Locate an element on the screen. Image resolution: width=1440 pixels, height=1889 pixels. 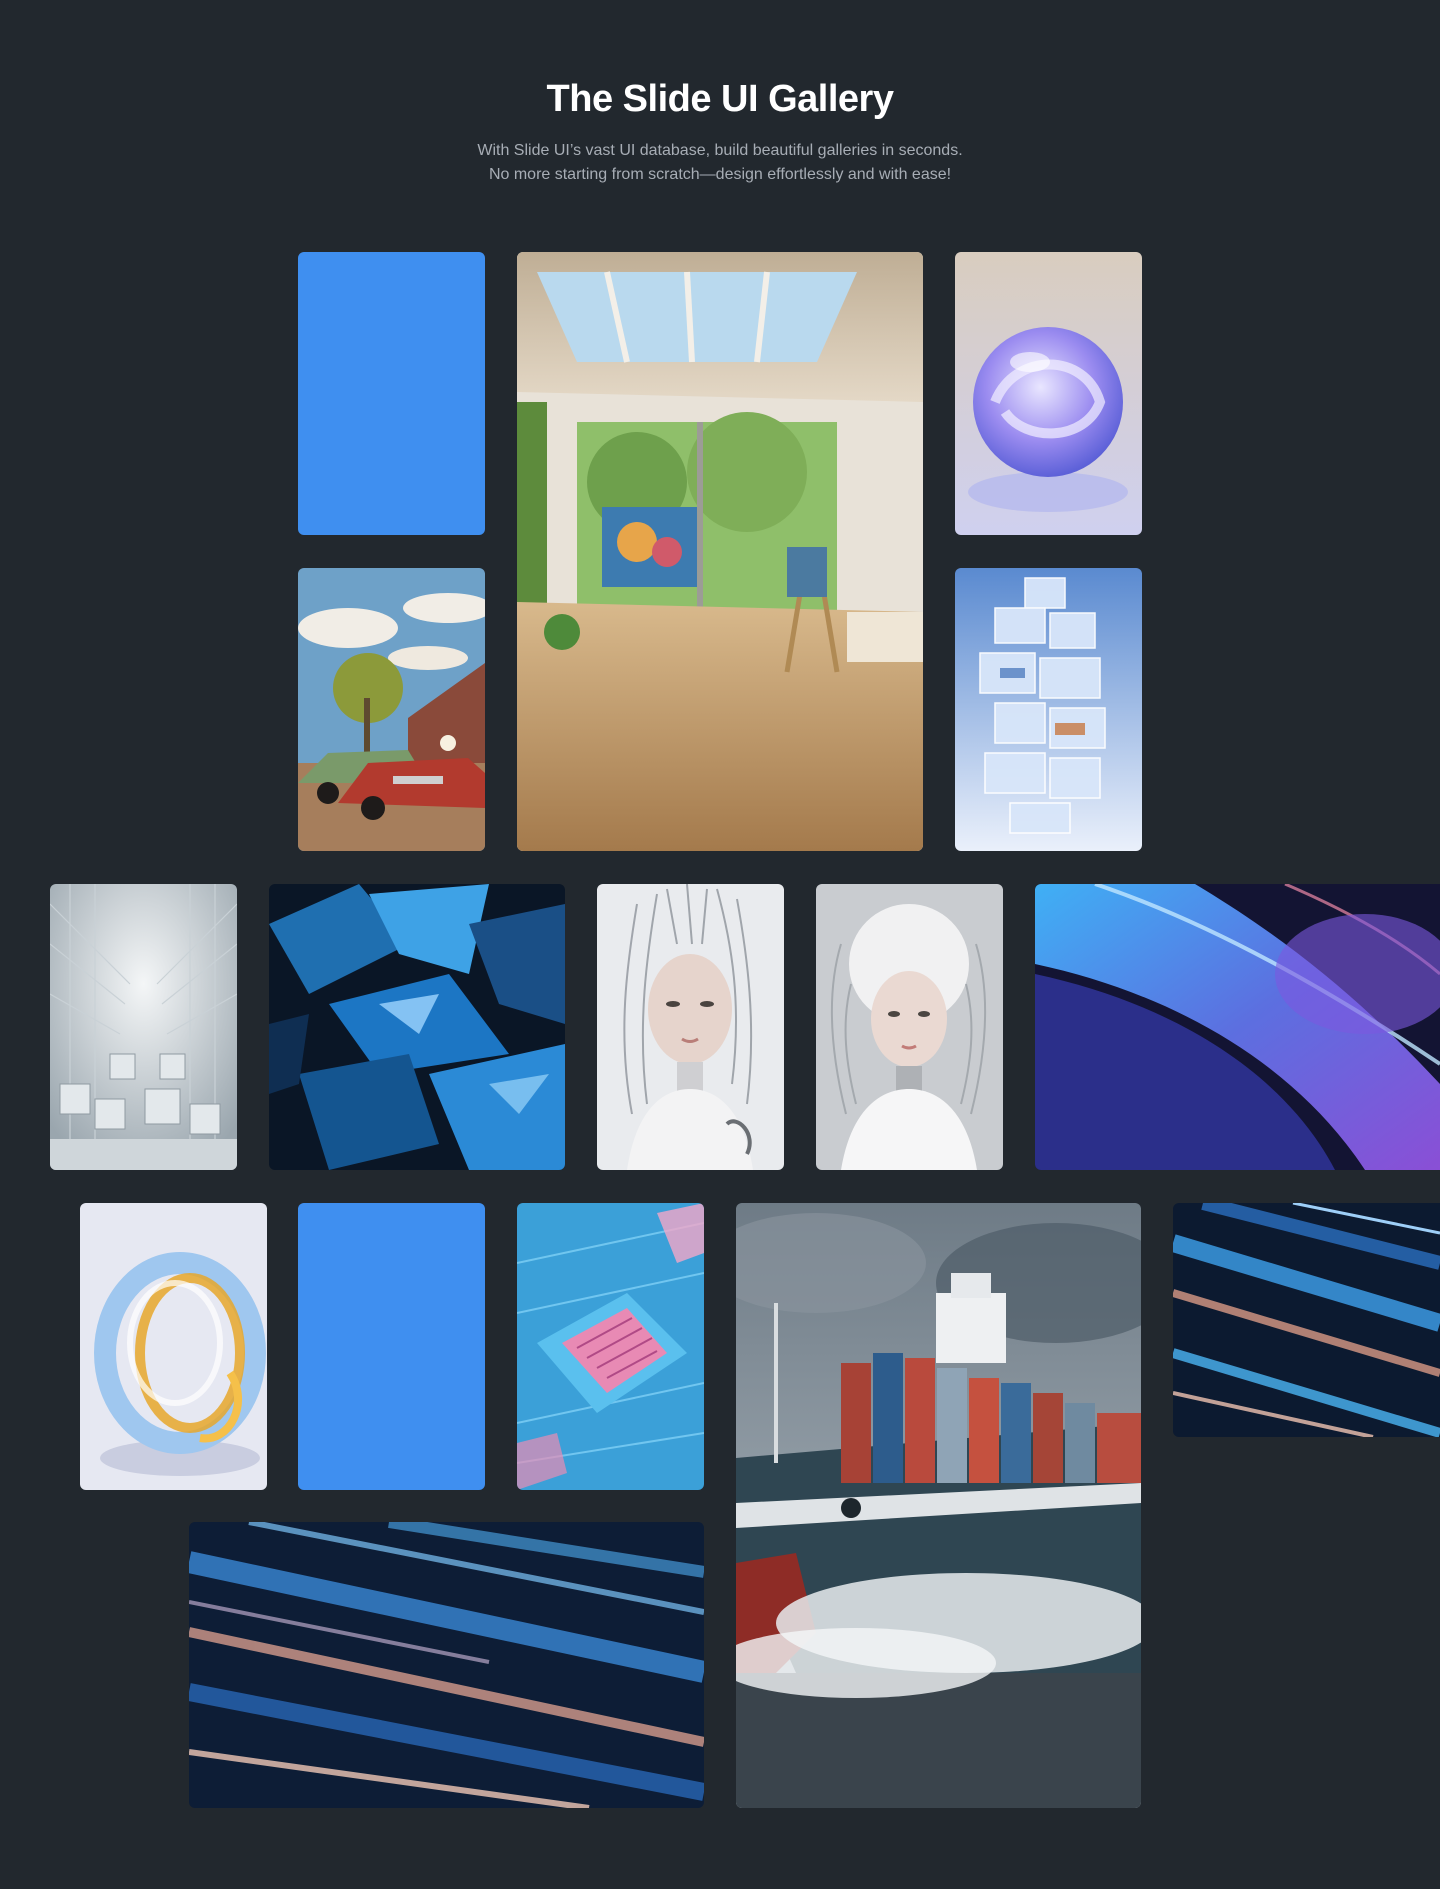
page-title: The Slide UI Gallery is located at coordinates (720, 99).